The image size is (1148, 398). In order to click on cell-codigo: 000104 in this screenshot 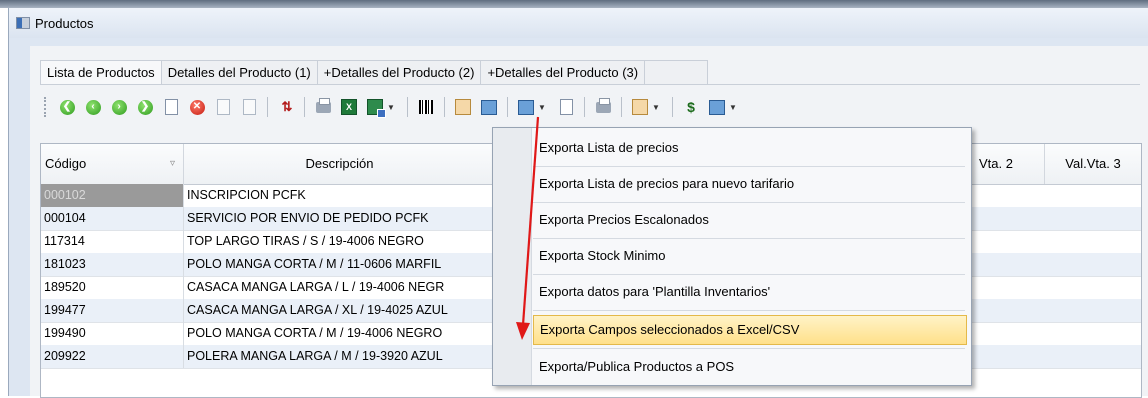, I will do `click(112, 218)`.